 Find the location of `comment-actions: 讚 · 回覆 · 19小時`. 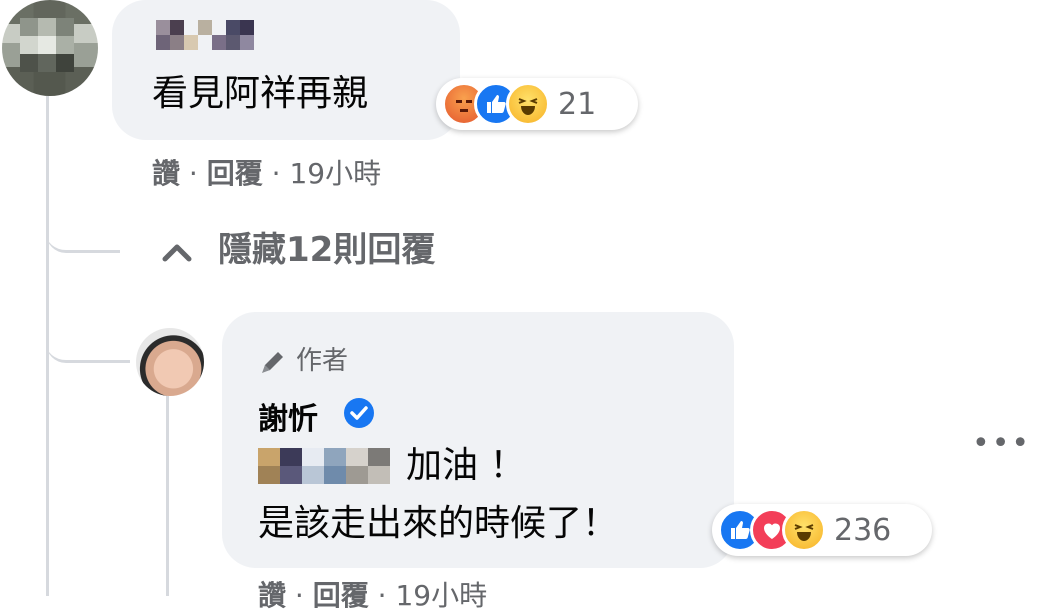

comment-actions: 讚 · 回覆 · 19小時 is located at coordinates (266, 172).